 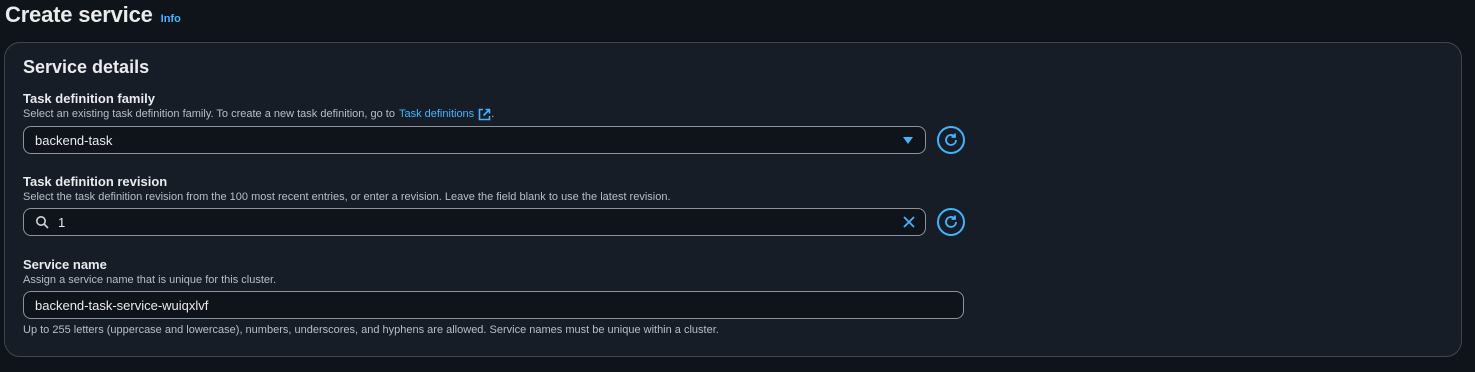 What do you see at coordinates (171, 19) in the screenshot?
I see `info-link: Info` at bounding box center [171, 19].